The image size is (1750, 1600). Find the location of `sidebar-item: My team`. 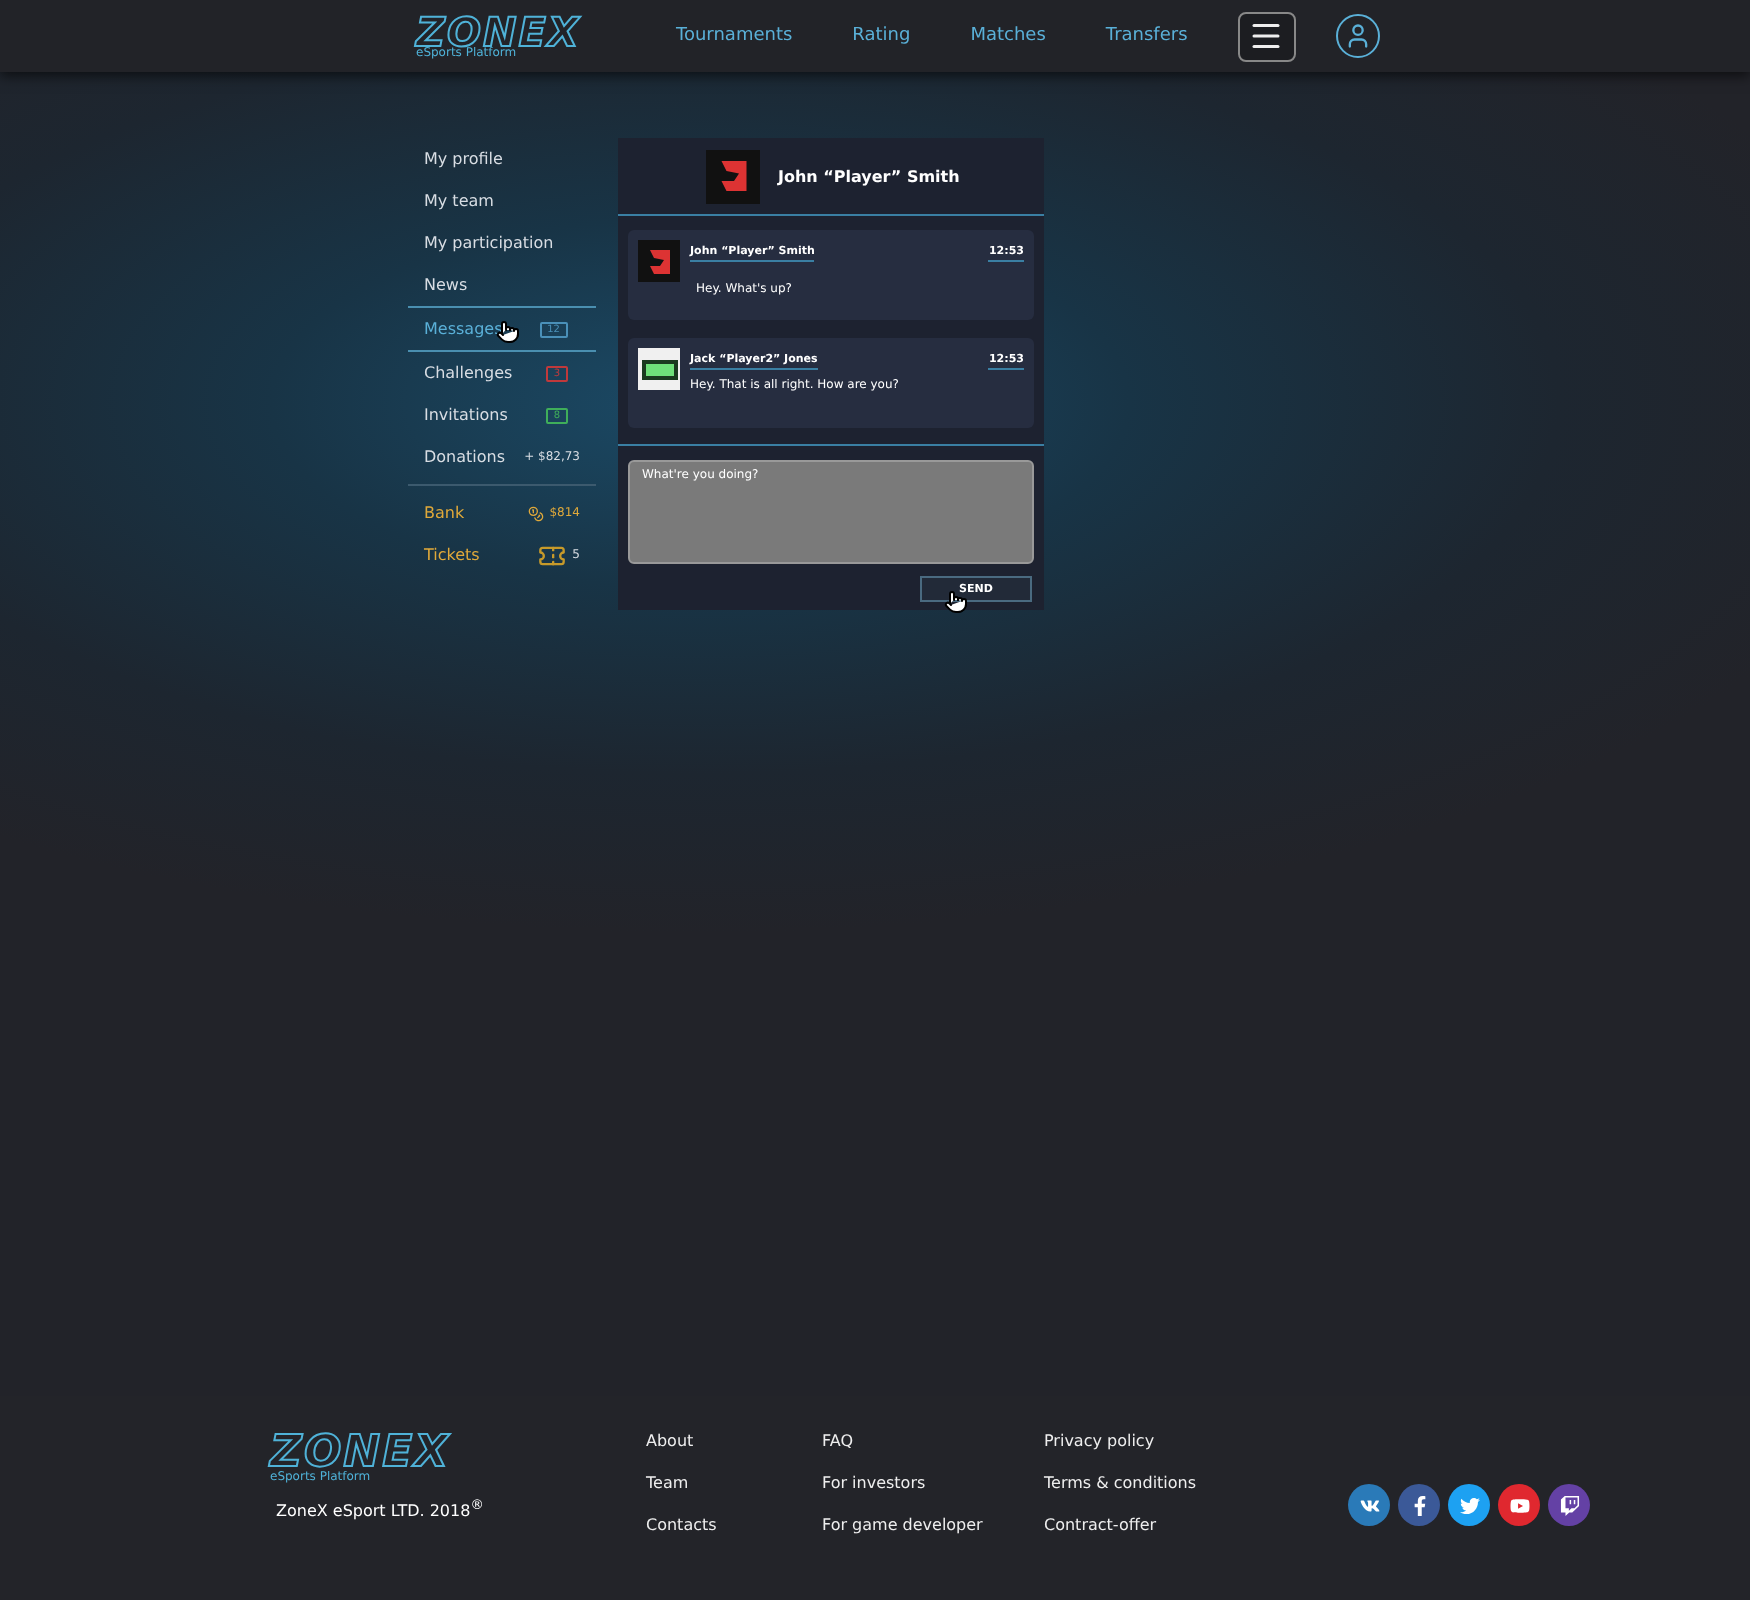

sidebar-item: My team is located at coordinates (502, 201).